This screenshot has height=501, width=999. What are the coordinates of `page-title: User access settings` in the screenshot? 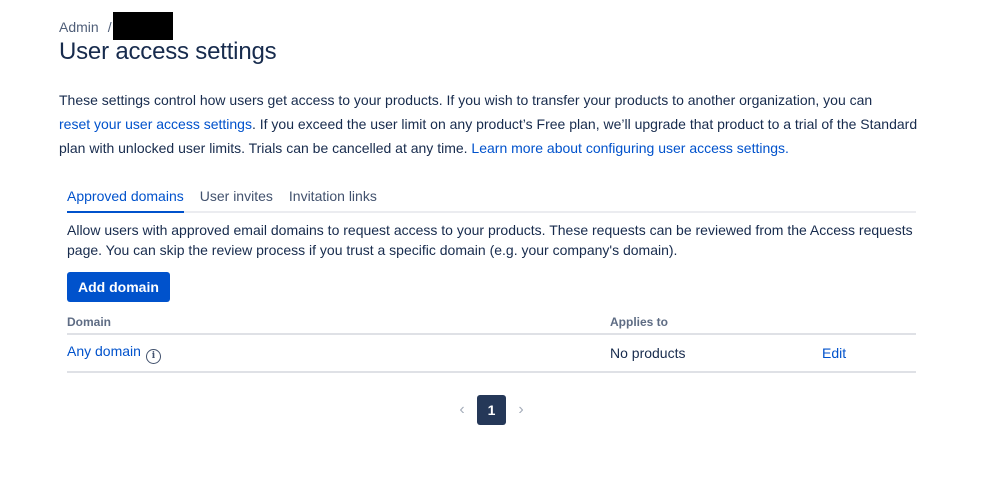 It's located at (168, 51).